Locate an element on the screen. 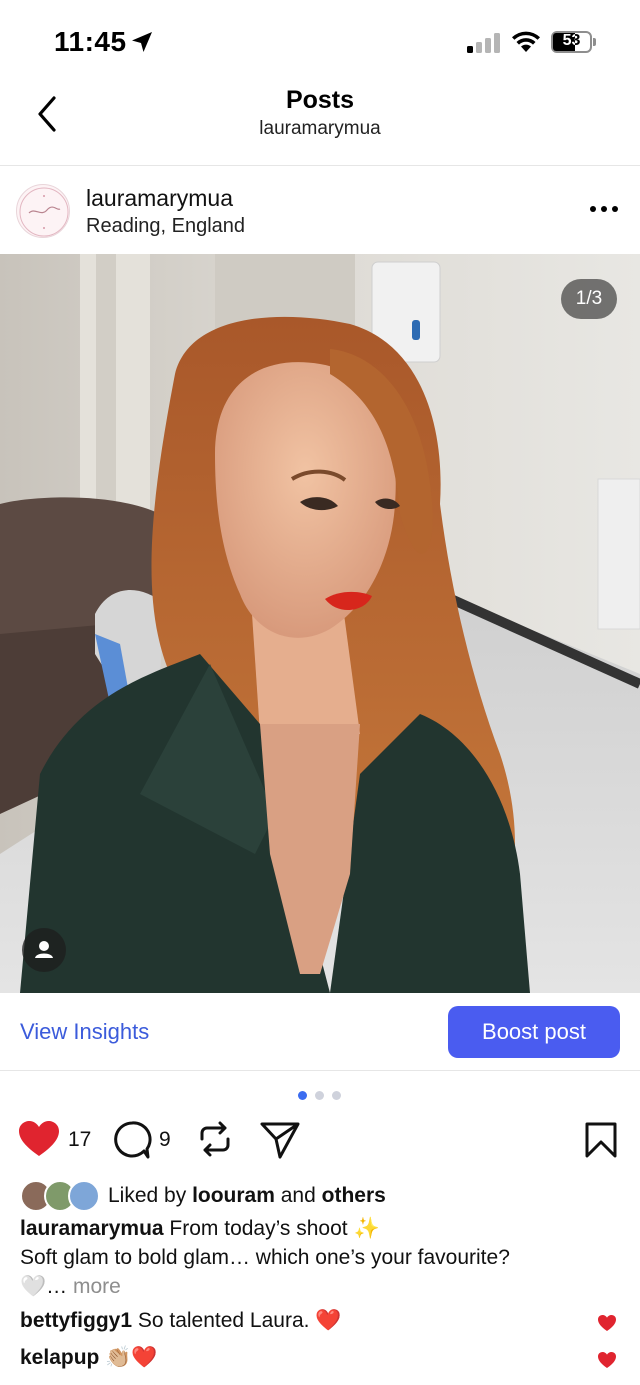  liked-by-prefix: Liked by is located at coordinates (150, 1195).